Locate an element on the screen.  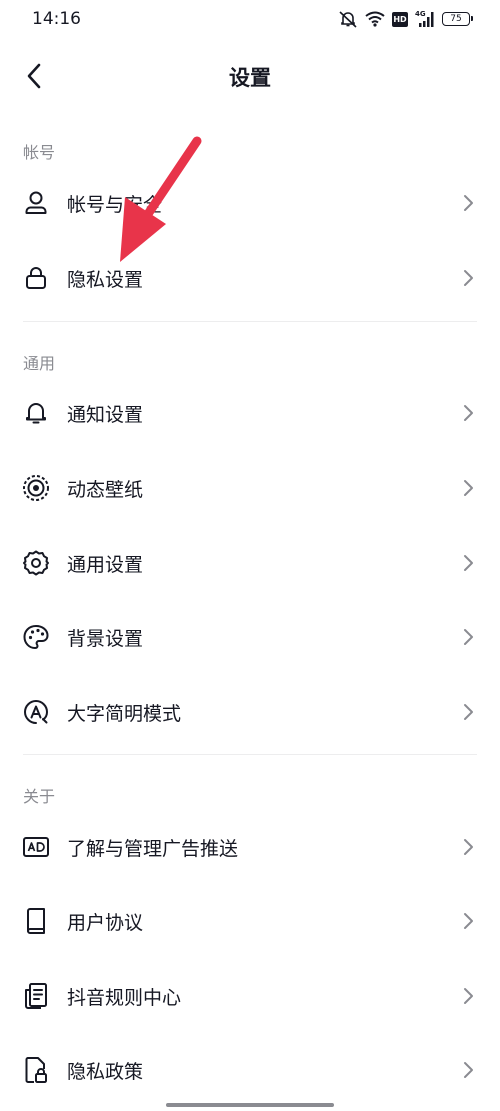
settings-item-label: 通用设置 is located at coordinates (105, 564).